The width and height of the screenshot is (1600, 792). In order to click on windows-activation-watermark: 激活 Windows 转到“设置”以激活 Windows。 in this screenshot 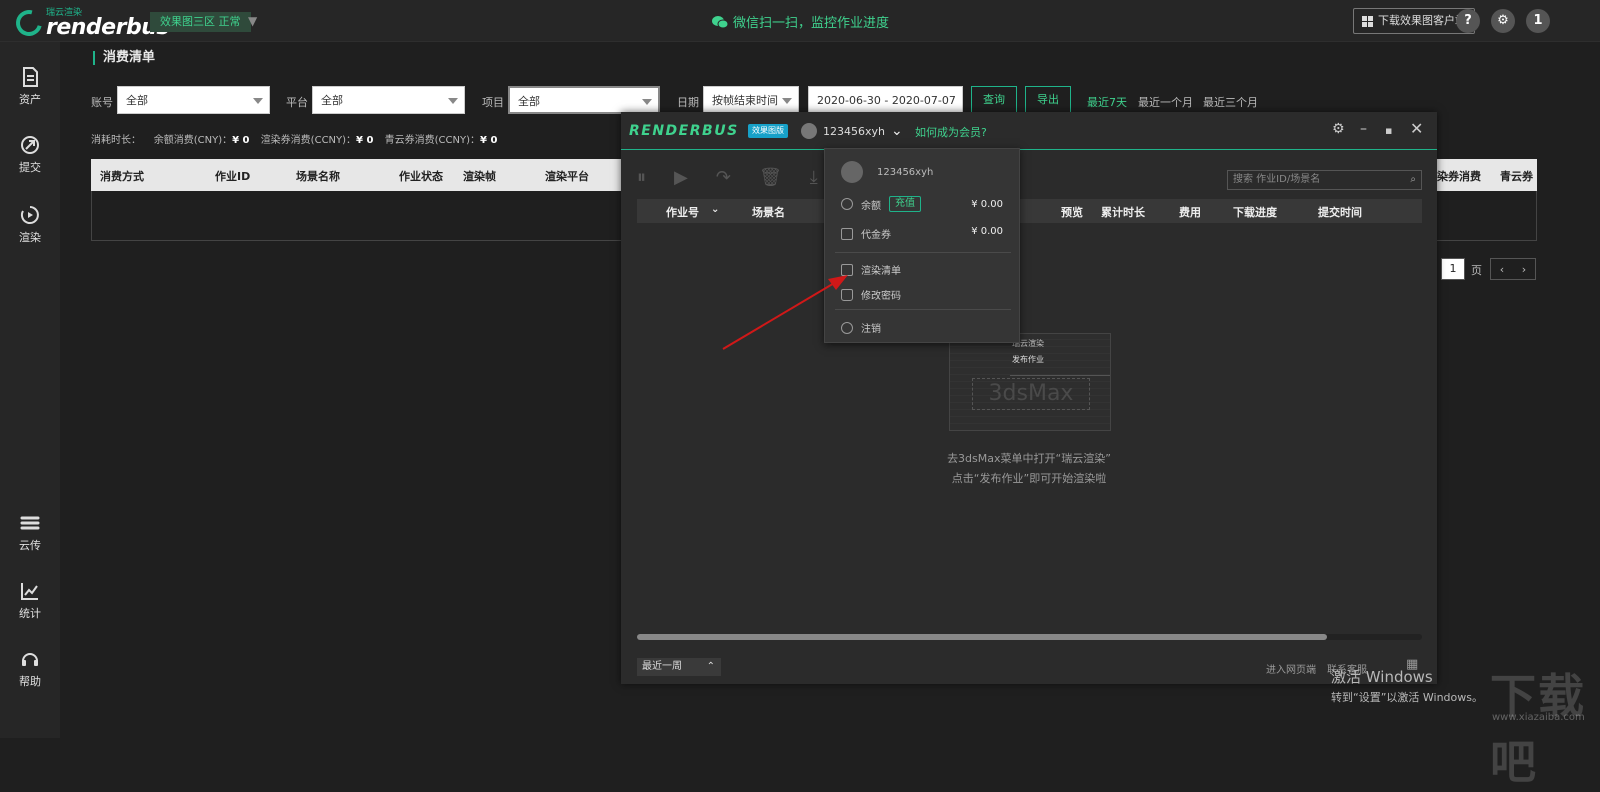, I will do `click(1407, 685)`.